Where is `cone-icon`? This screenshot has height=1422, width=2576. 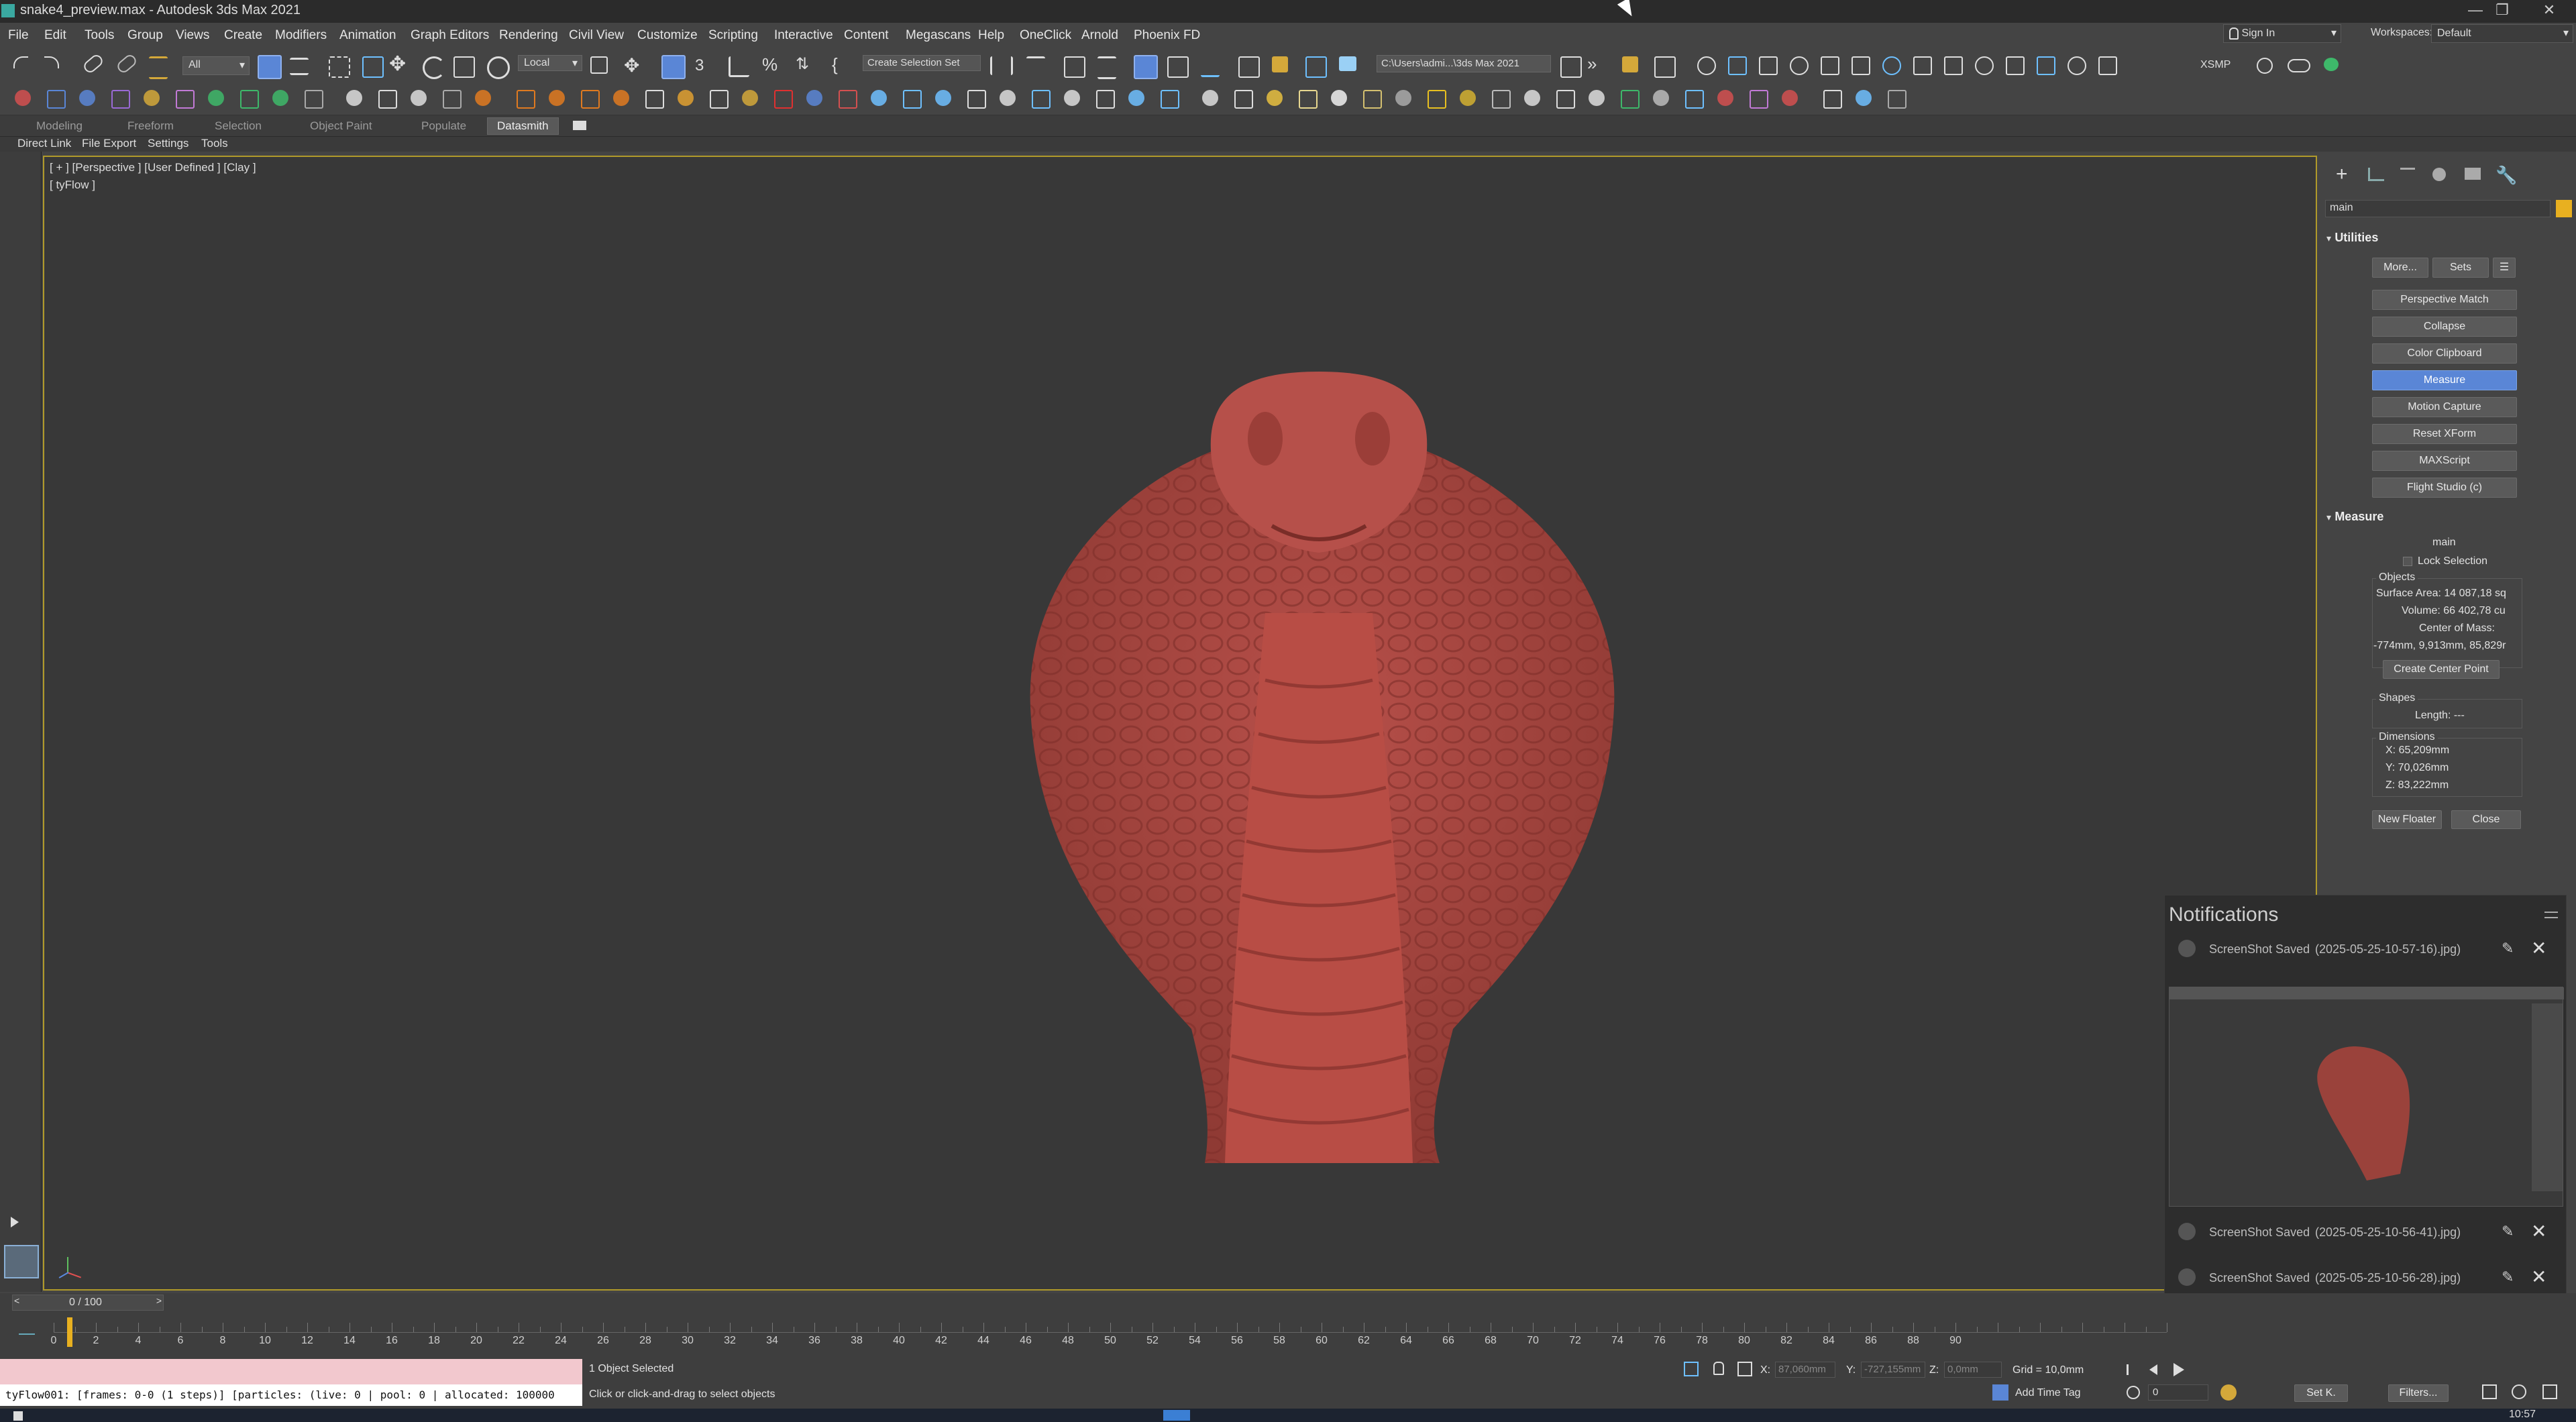 cone-icon is located at coordinates (185, 100).